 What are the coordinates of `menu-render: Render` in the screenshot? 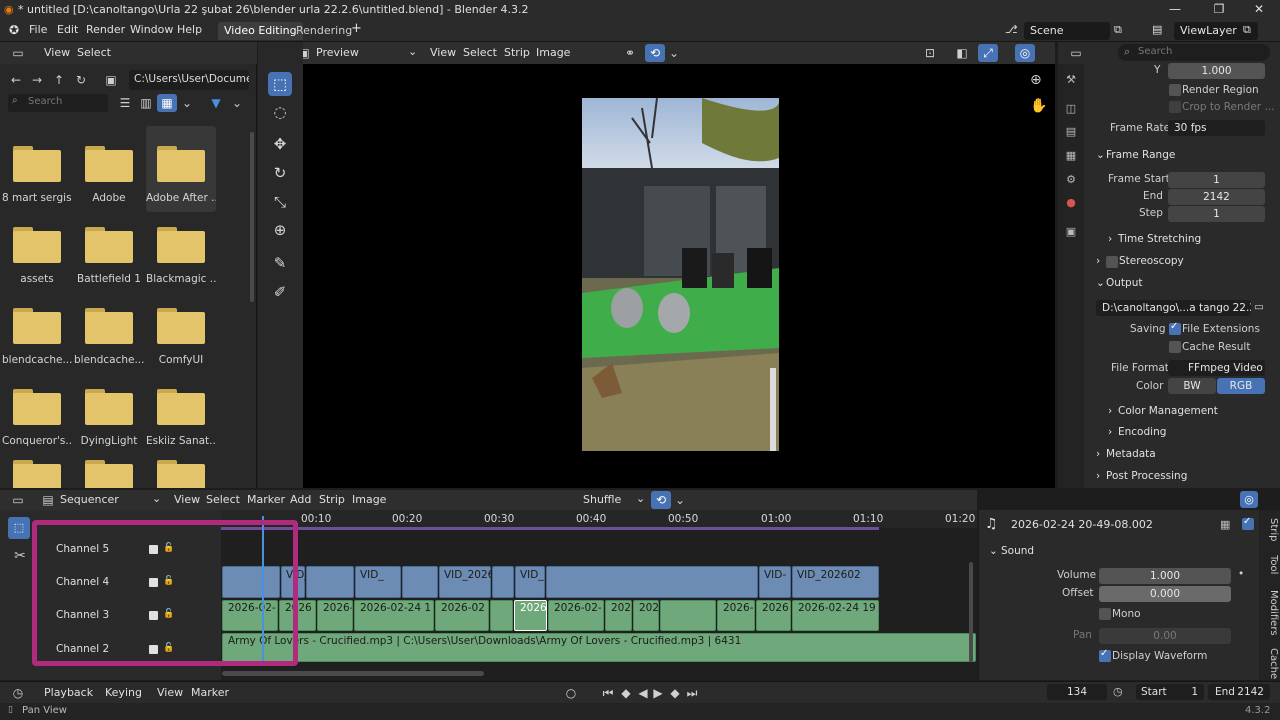 It's located at (105, 29).